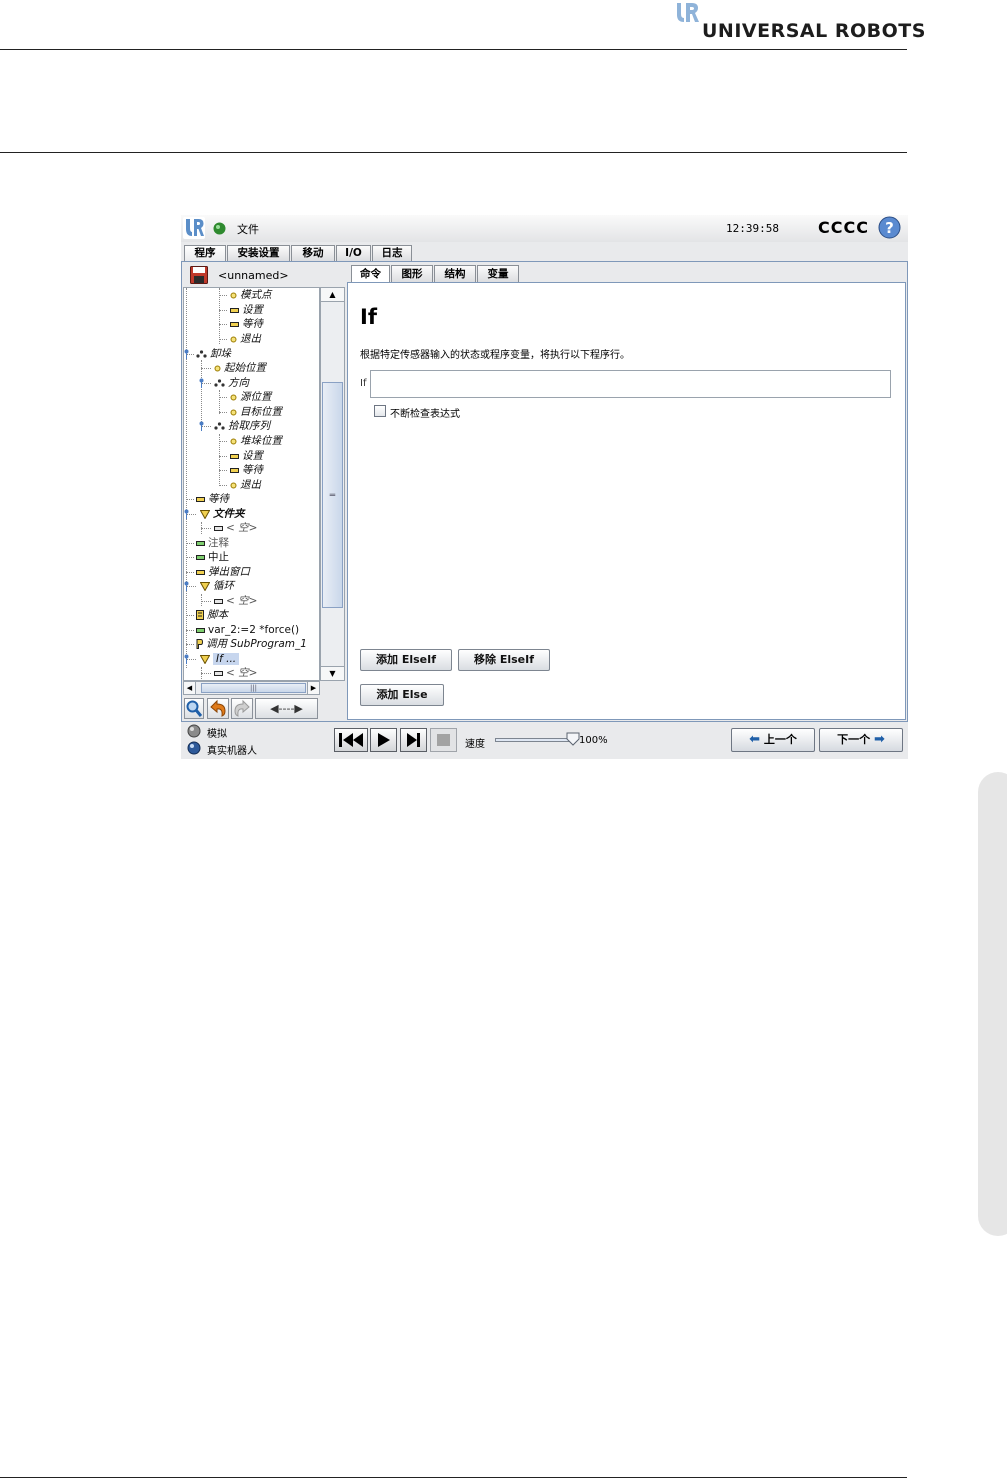 The image size is (1007, 1479). I want to click on help-icon: ?, so click(889, 227).